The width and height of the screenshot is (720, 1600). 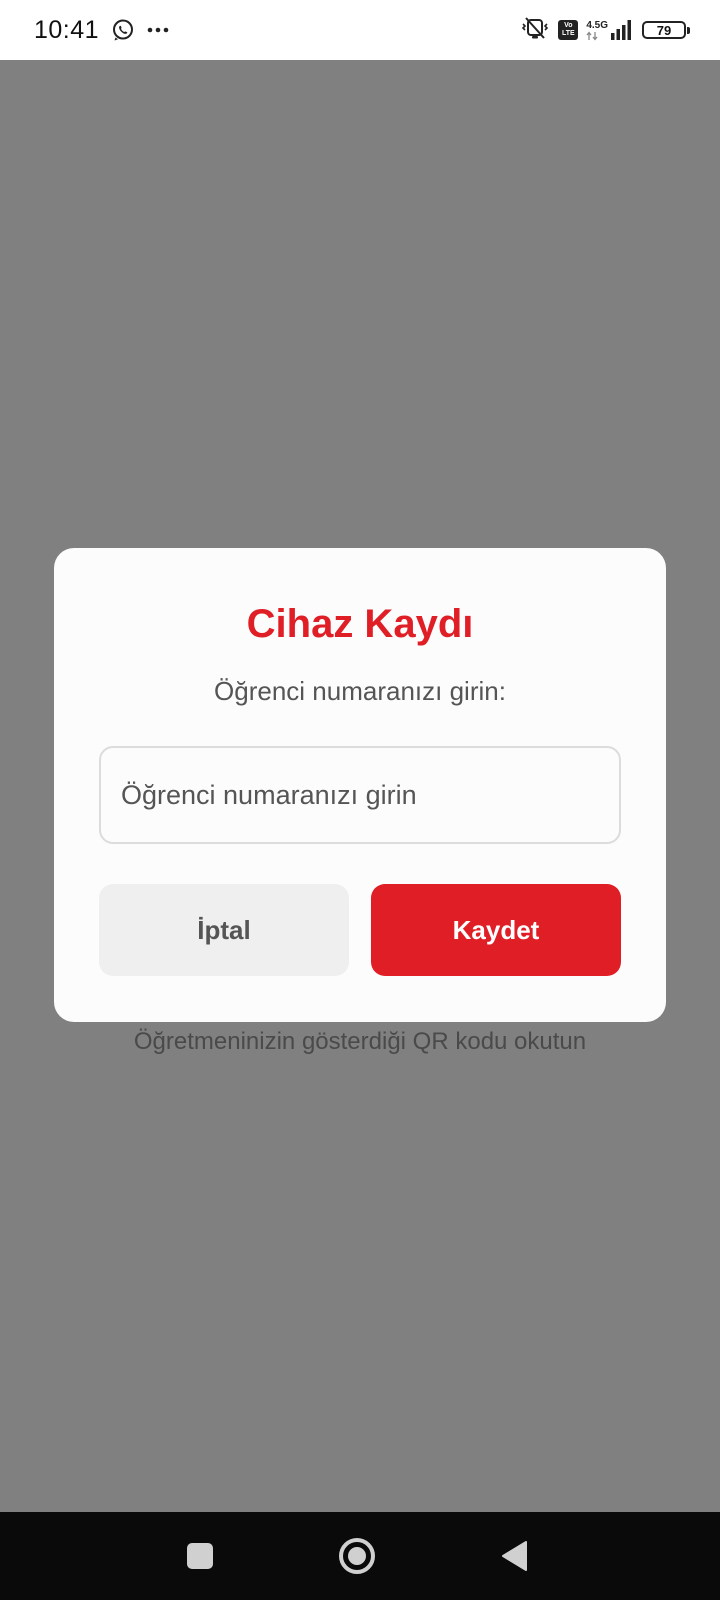 What do you see at coordinates (592, 36) in the screenshot?
I see `data-arrows-icon` at bounding box center [592, 36].